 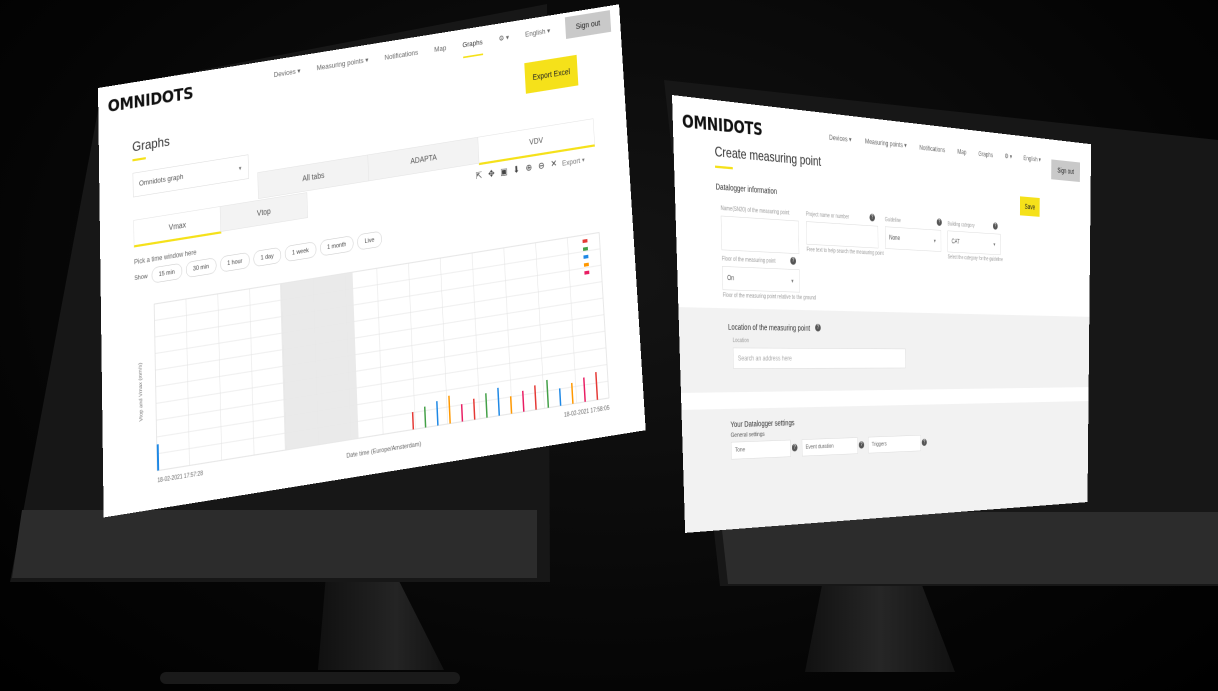 What do you see at coordinates (383, 450) in the screenshot?
I see `x-axis-label: Date time (Europe/Amsterdam)` at bounding box center [383, 450].